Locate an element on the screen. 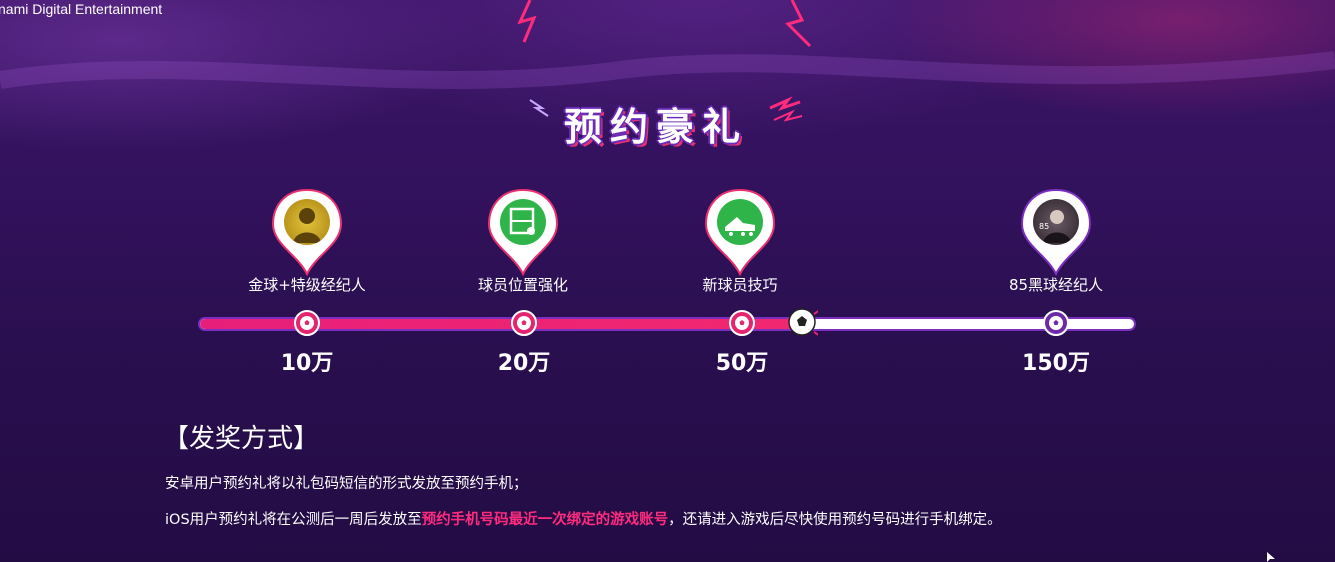 This screenshot has height=562, width=1335. android-note: 安卓用户预约礼将以礼包码短信的形式发放至预约手机； is located at coordinates (346, 484).